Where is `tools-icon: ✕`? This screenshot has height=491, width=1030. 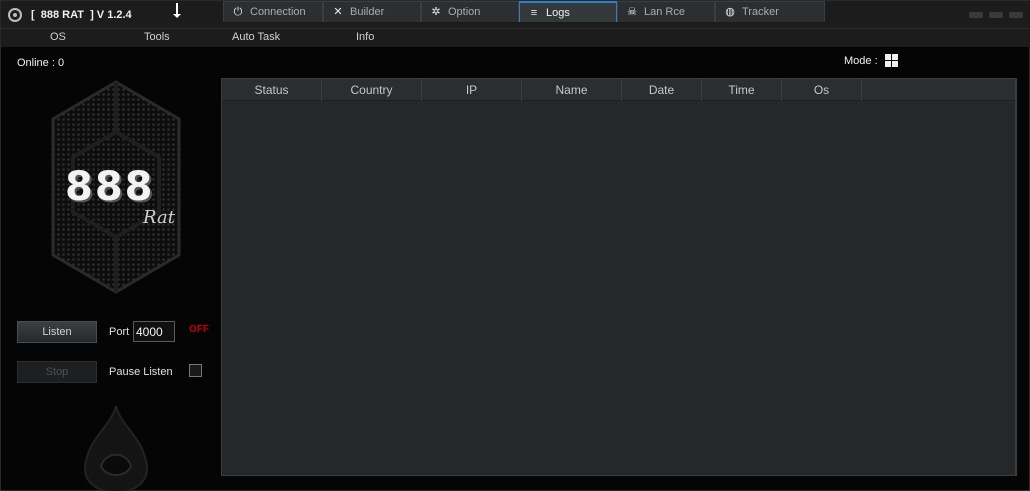 tools-icon: ✕ is located at coordinates (338, 12).